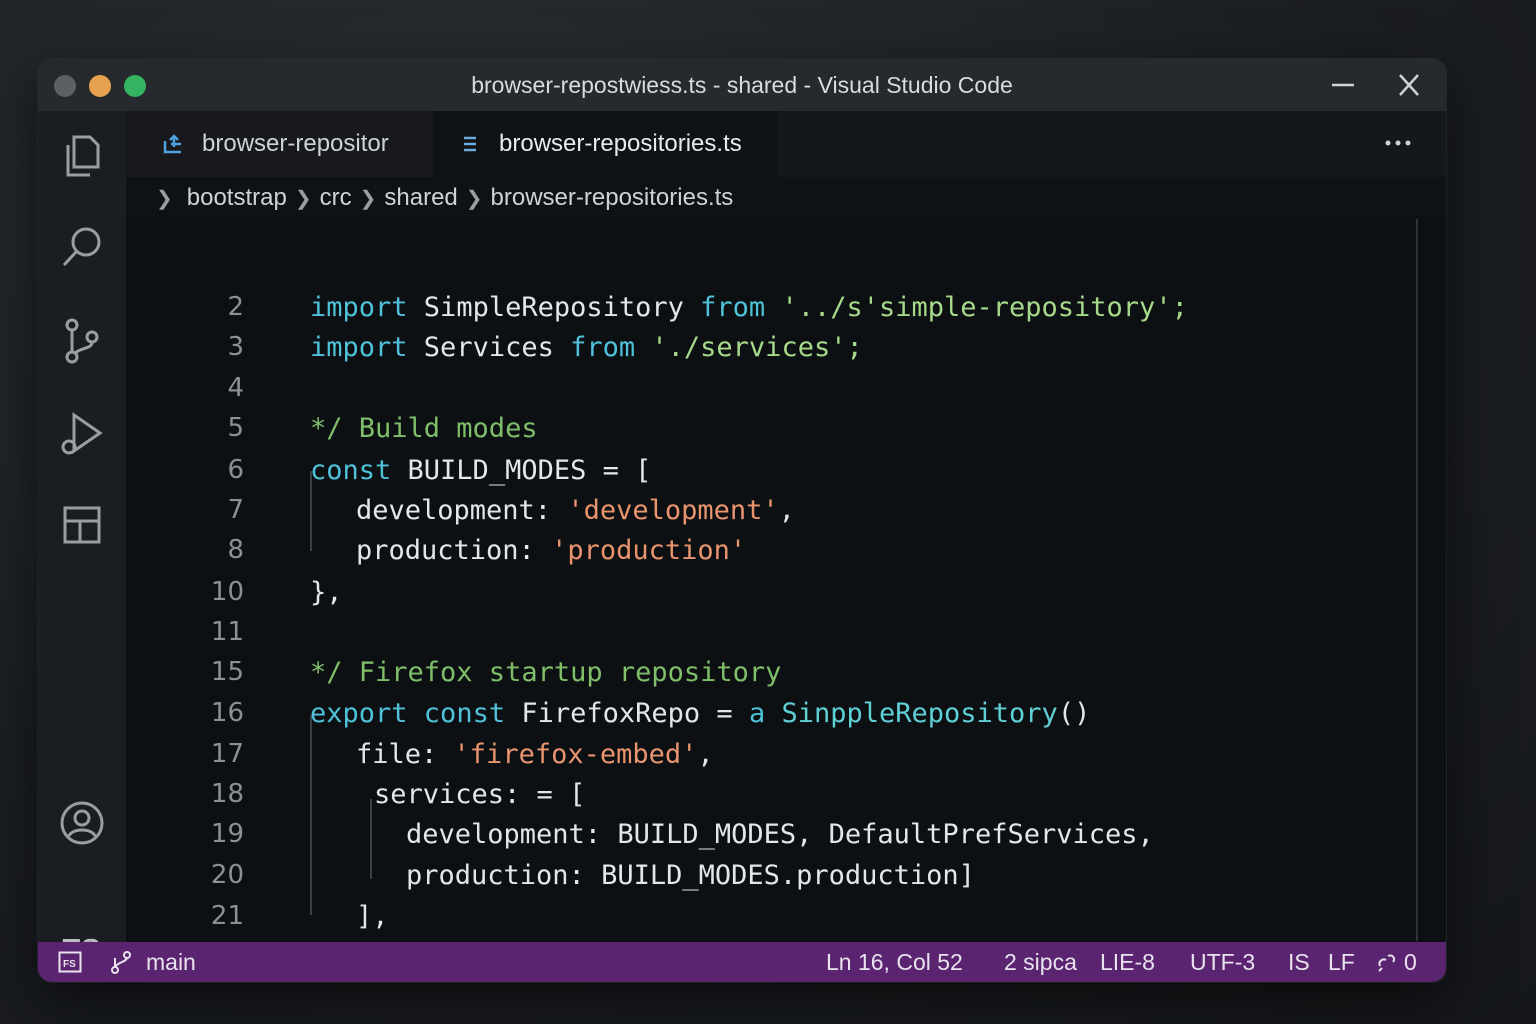 This screenshot has width=1536, height=1024. I want to click on token: BUILD_MODES = [, so click(521, 470).